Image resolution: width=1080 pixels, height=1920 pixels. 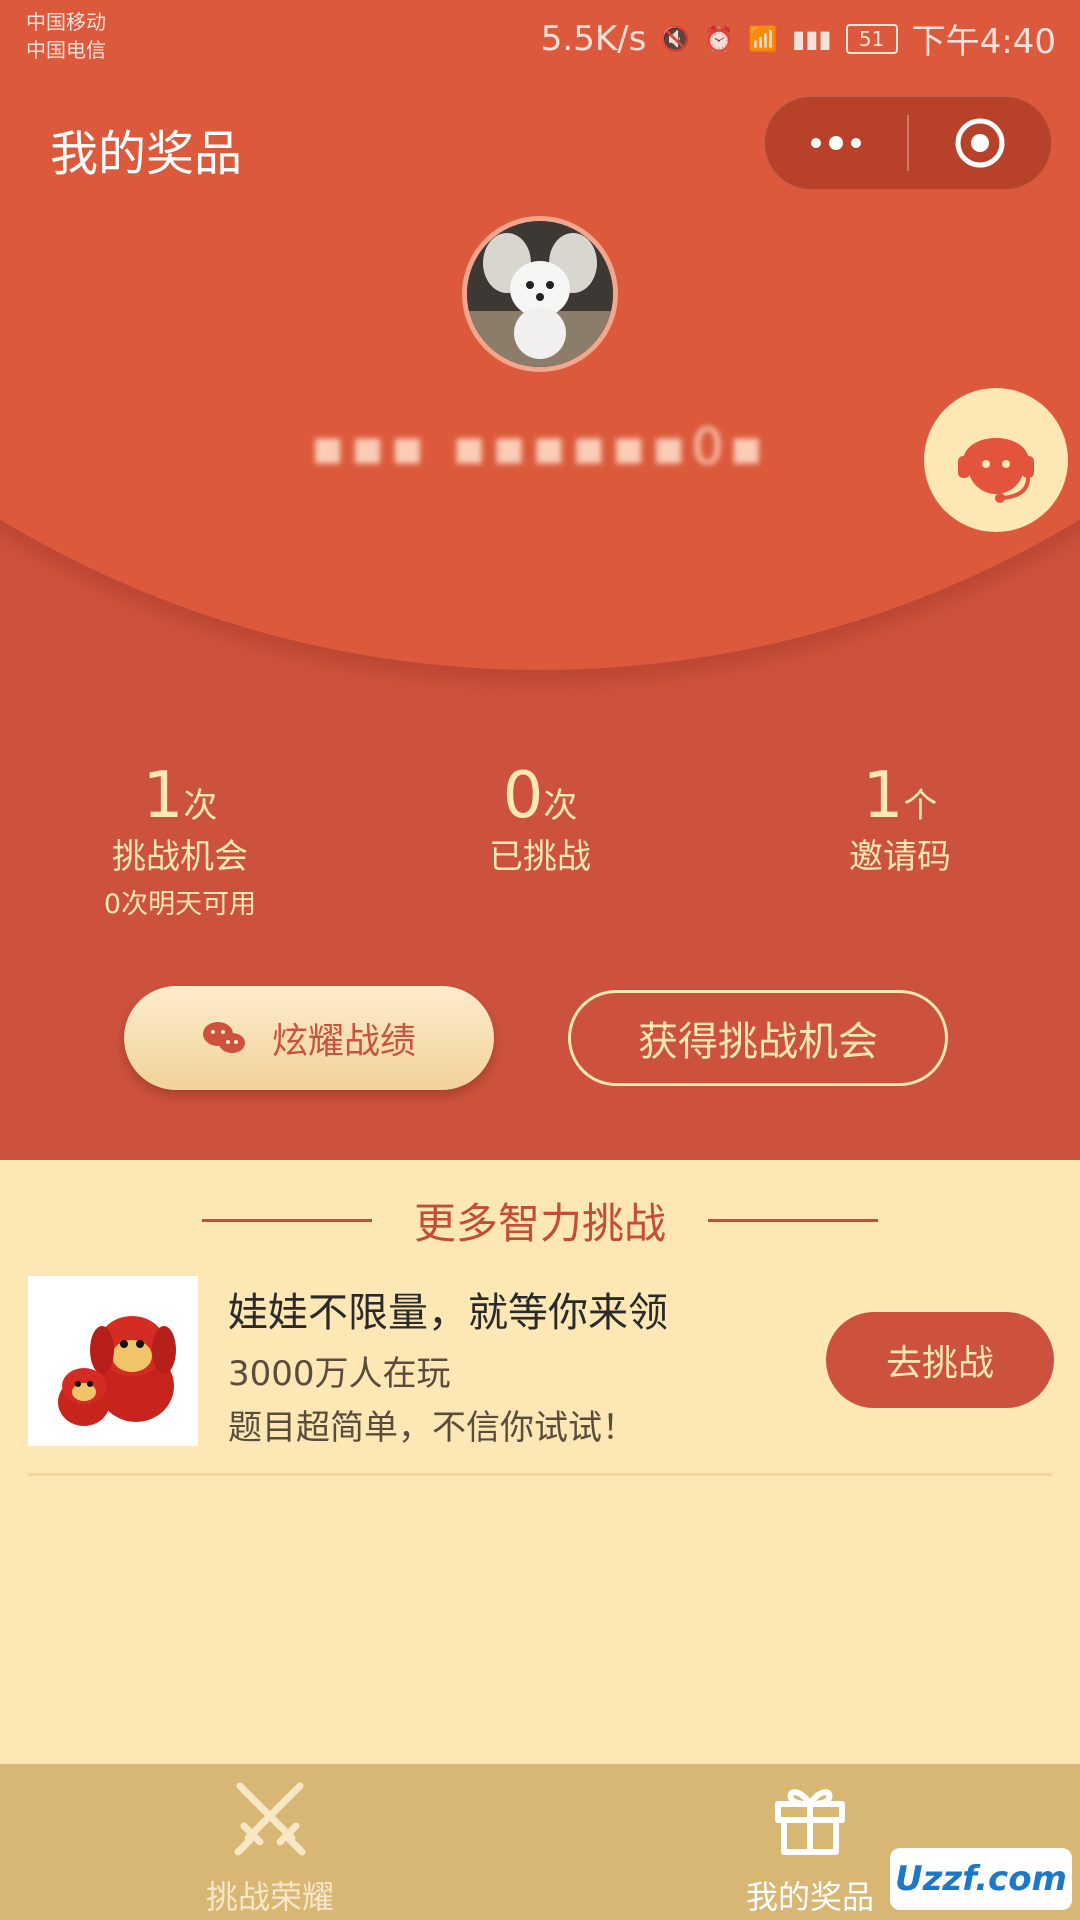 I want to click on chances-sub: 0次明天可用, so click(x=180, y=904).